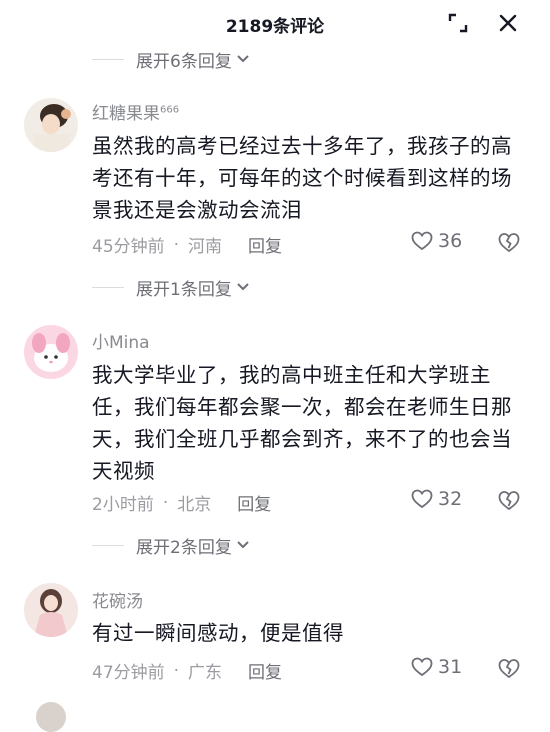 This screenshot has width=550, height=732. I want to click on expand-replies-button: 展开2条回复, so click(171, 545).